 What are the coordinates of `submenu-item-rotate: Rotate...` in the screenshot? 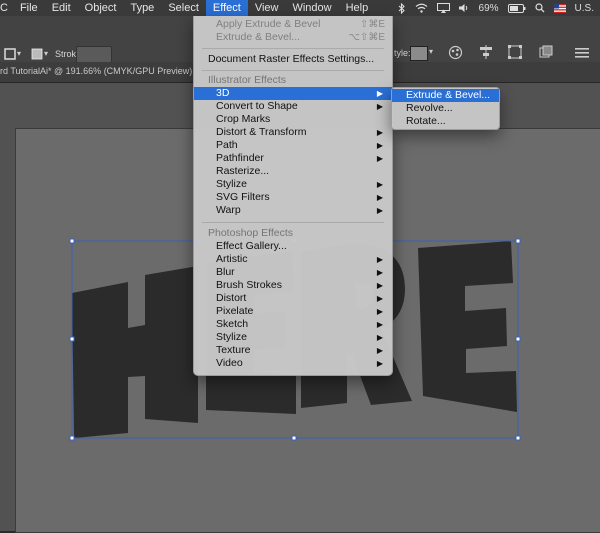 It's located at (445, 121).